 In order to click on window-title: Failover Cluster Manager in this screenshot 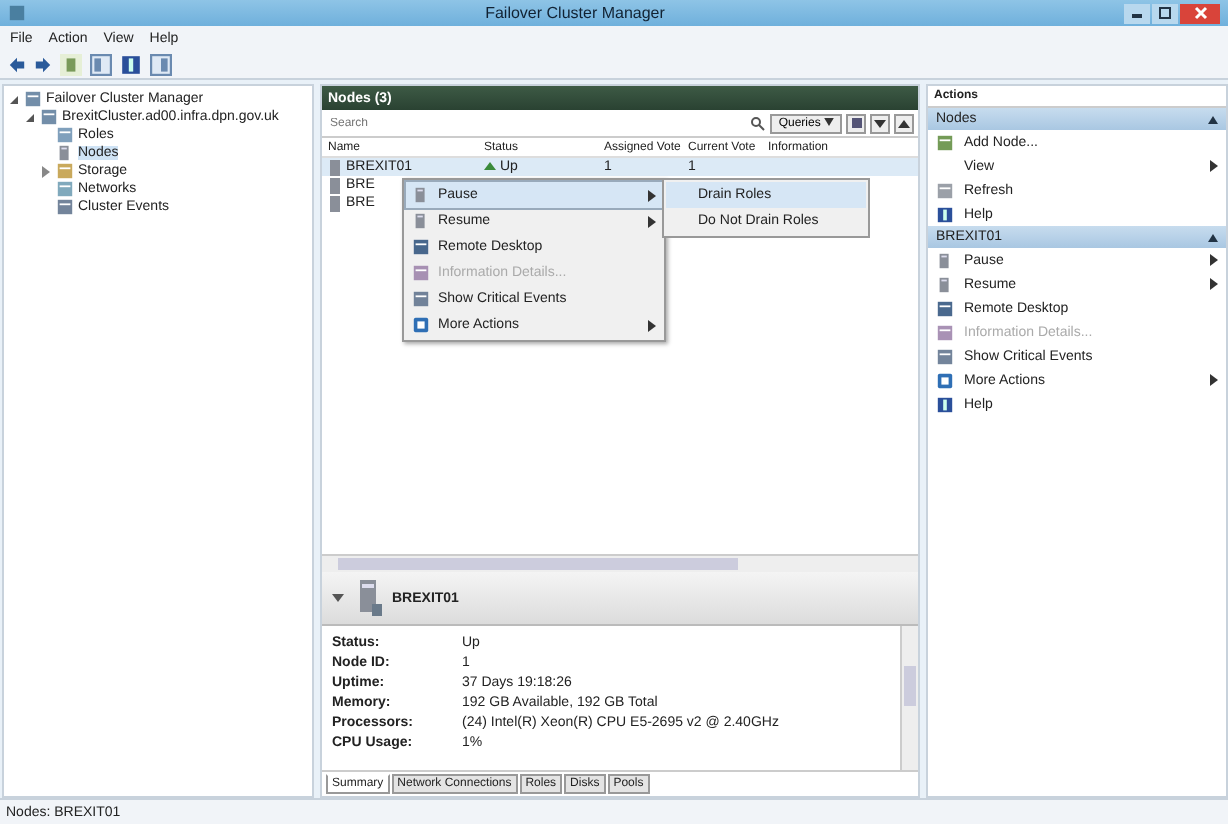, I will do `click(575, 13)`.